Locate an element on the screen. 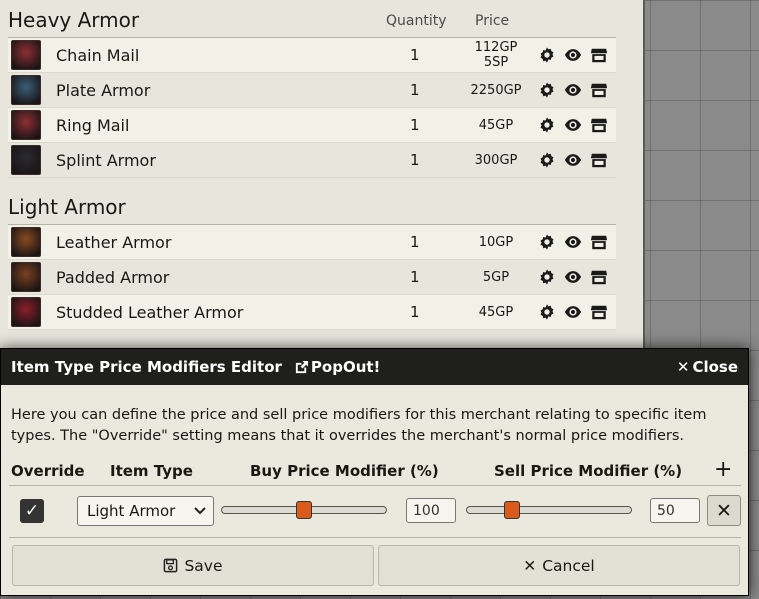 The height and width of the screenshot is (599, 759). item-name: Splint Armor is located at coordinates (106, 160).